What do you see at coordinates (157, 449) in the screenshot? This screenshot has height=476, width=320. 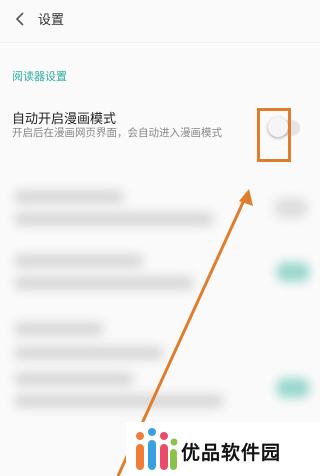 I see `watermark-logo-icon` at bounding box center [157, 449].